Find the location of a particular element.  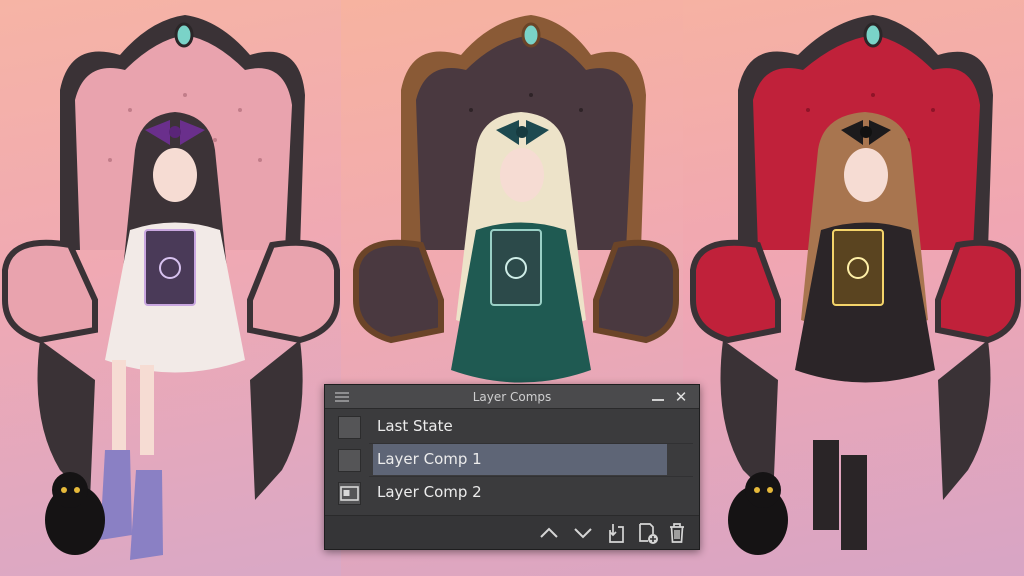

list-item-last-state: Last State is located at coordinates (512, 427).